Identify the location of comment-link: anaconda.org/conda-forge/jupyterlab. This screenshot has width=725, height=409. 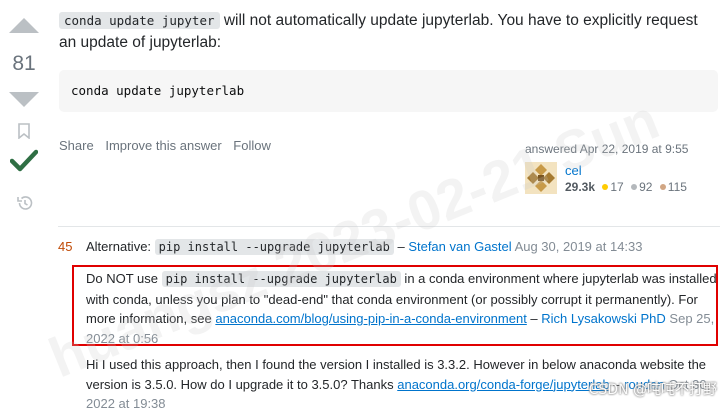
(503, 384).